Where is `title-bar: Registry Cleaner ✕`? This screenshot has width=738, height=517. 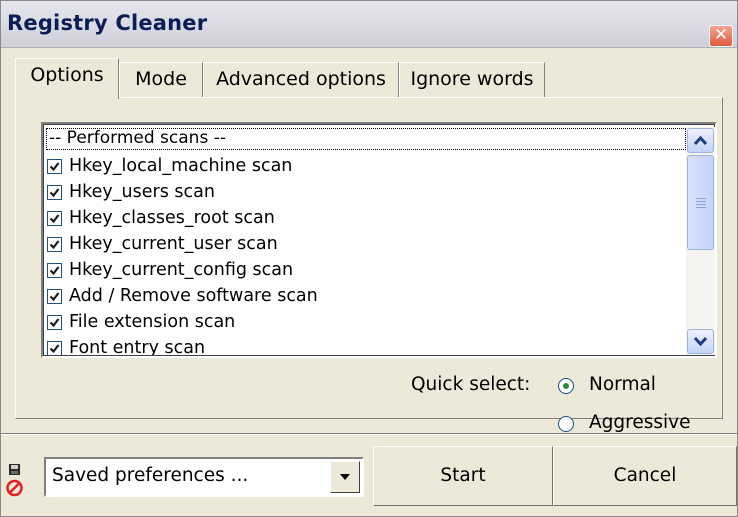
title-bar: Registry Cleaner ✕ is located at coordinates (369, 24).